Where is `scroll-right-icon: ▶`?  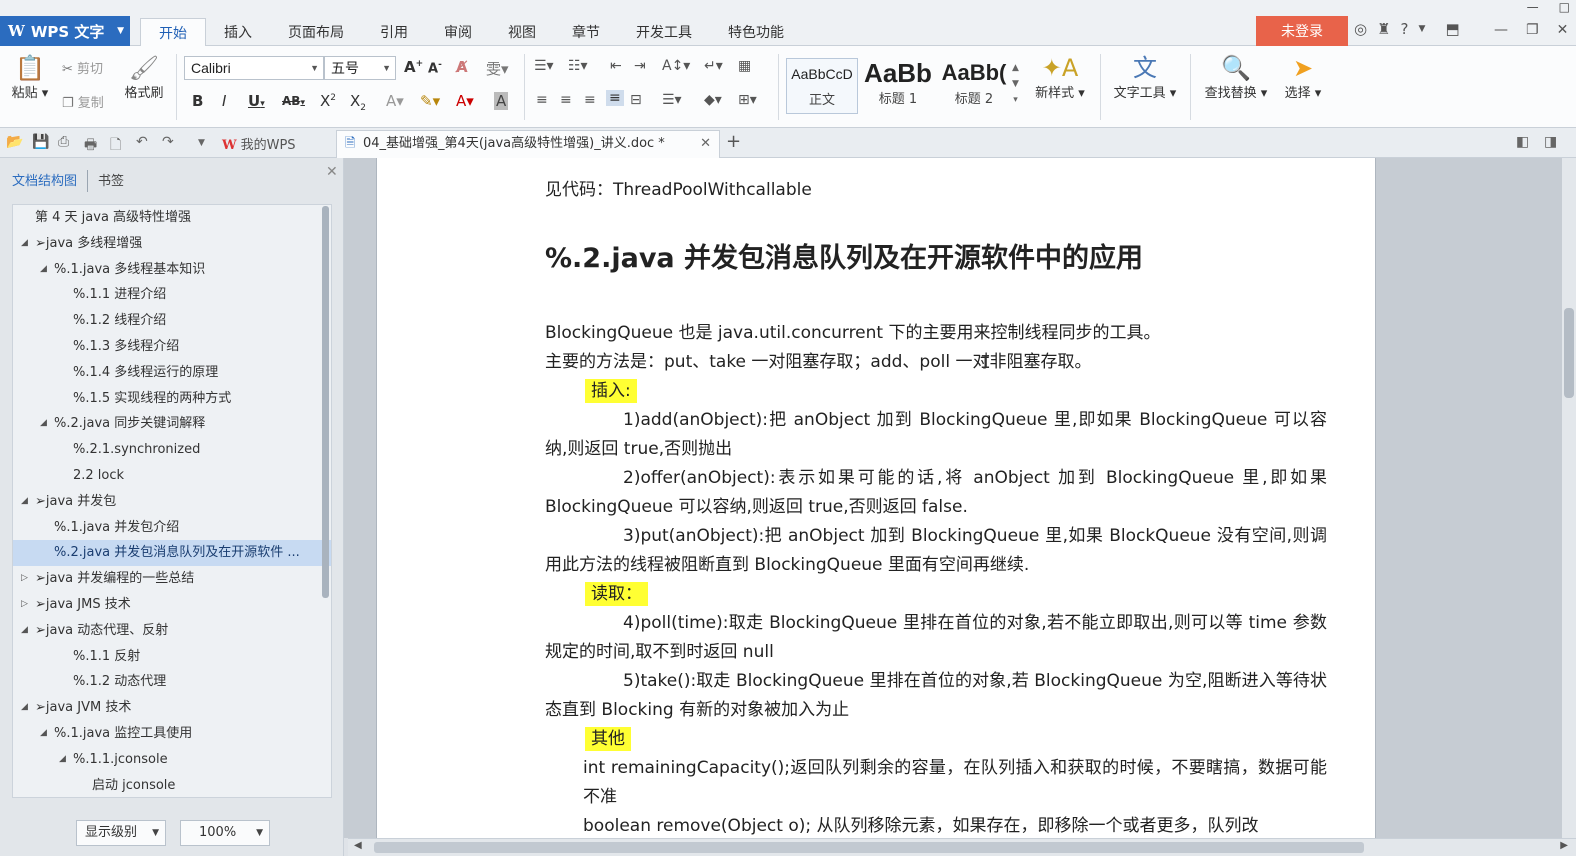 scroll-right-icon: ▶ is located at coordinates (1564, 845).